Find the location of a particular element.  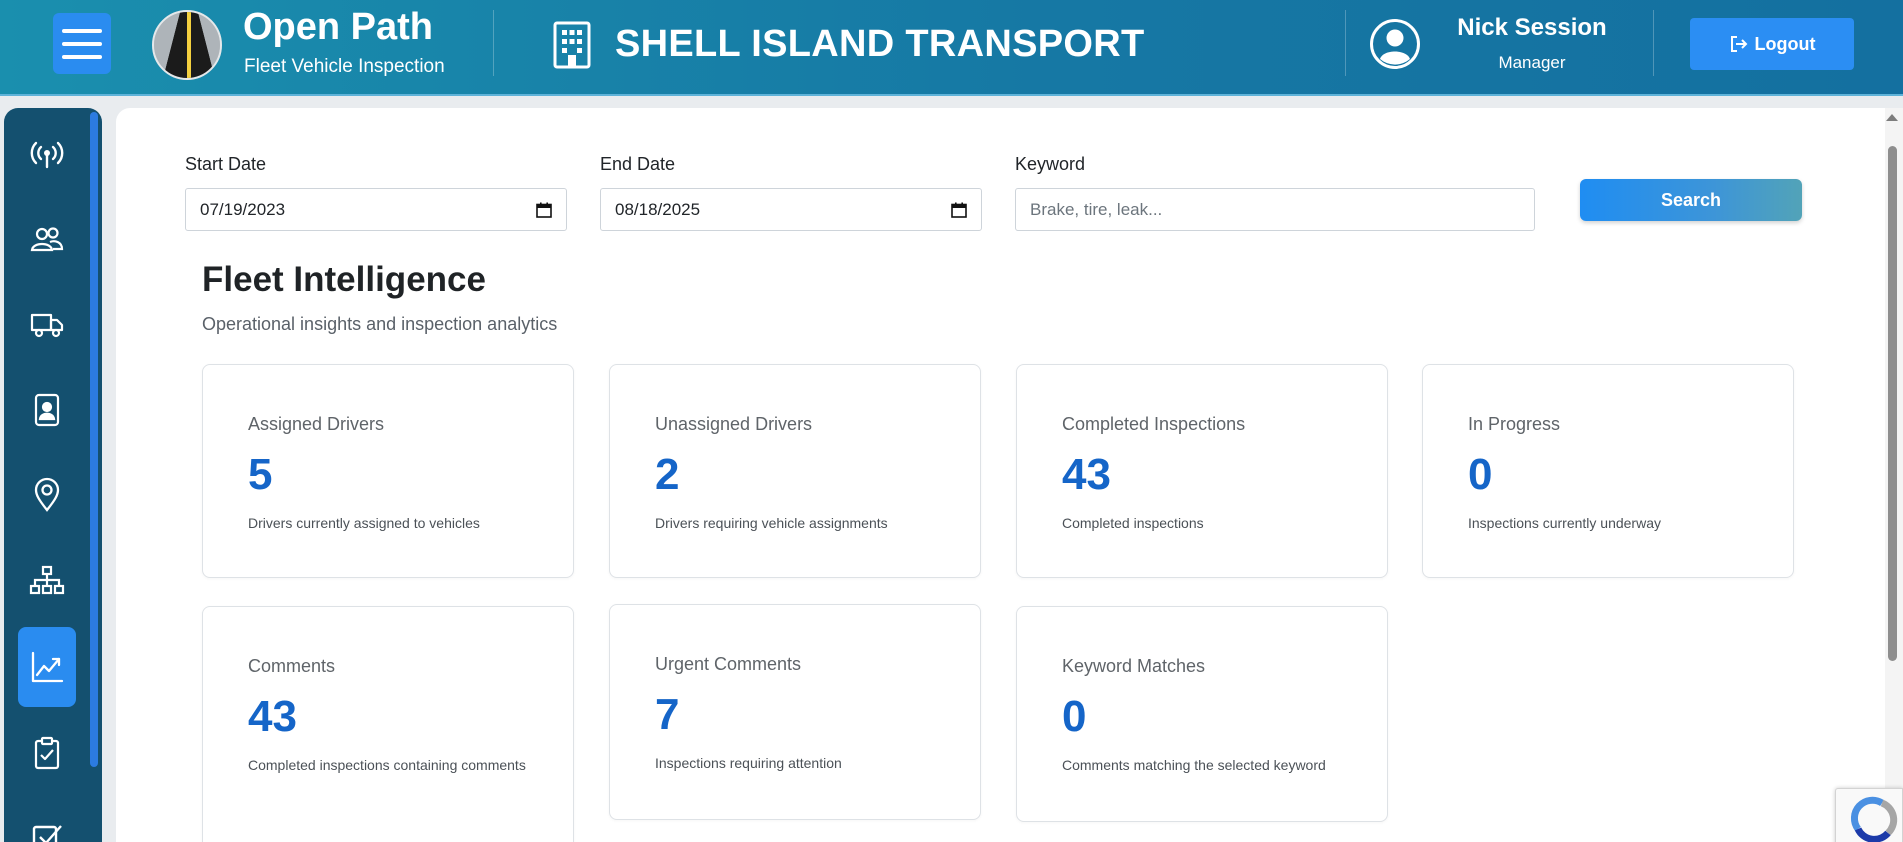

user-avatar-icon is located at coordinates (1395, 44).